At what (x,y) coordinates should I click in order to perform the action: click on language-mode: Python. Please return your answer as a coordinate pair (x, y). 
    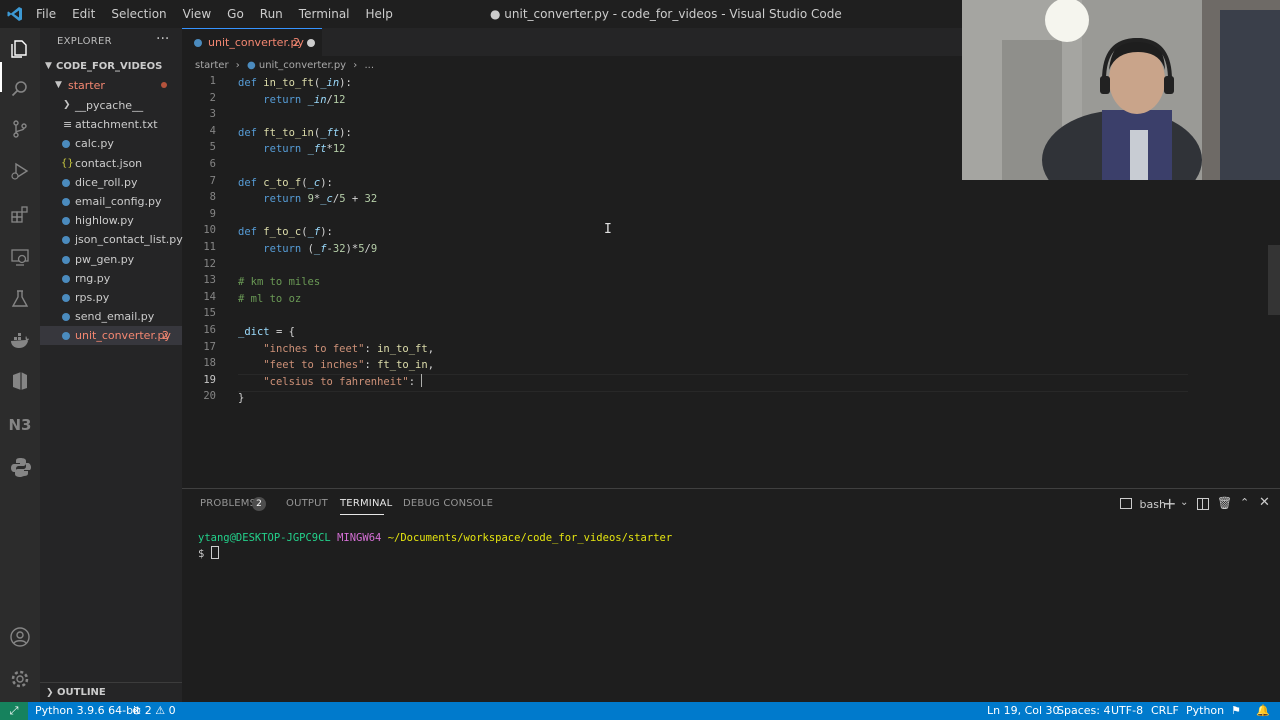
    Looking at the image, I should click on (1205, 711).